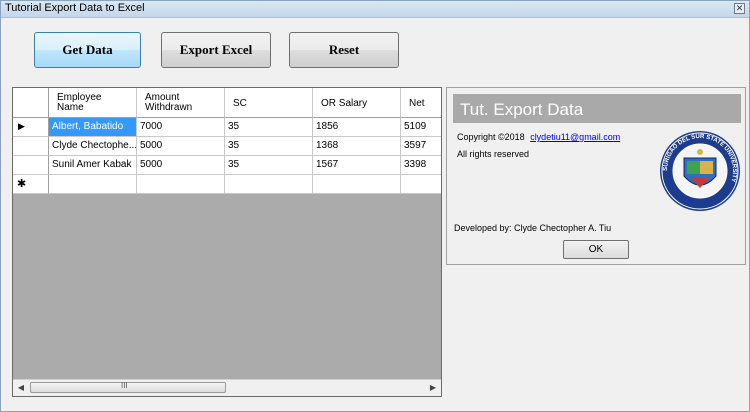  What do you see at coordinates (597, 108) in the screenshot?
I see `about-header: Tut. Export Data` at bounding box center [597, 108].